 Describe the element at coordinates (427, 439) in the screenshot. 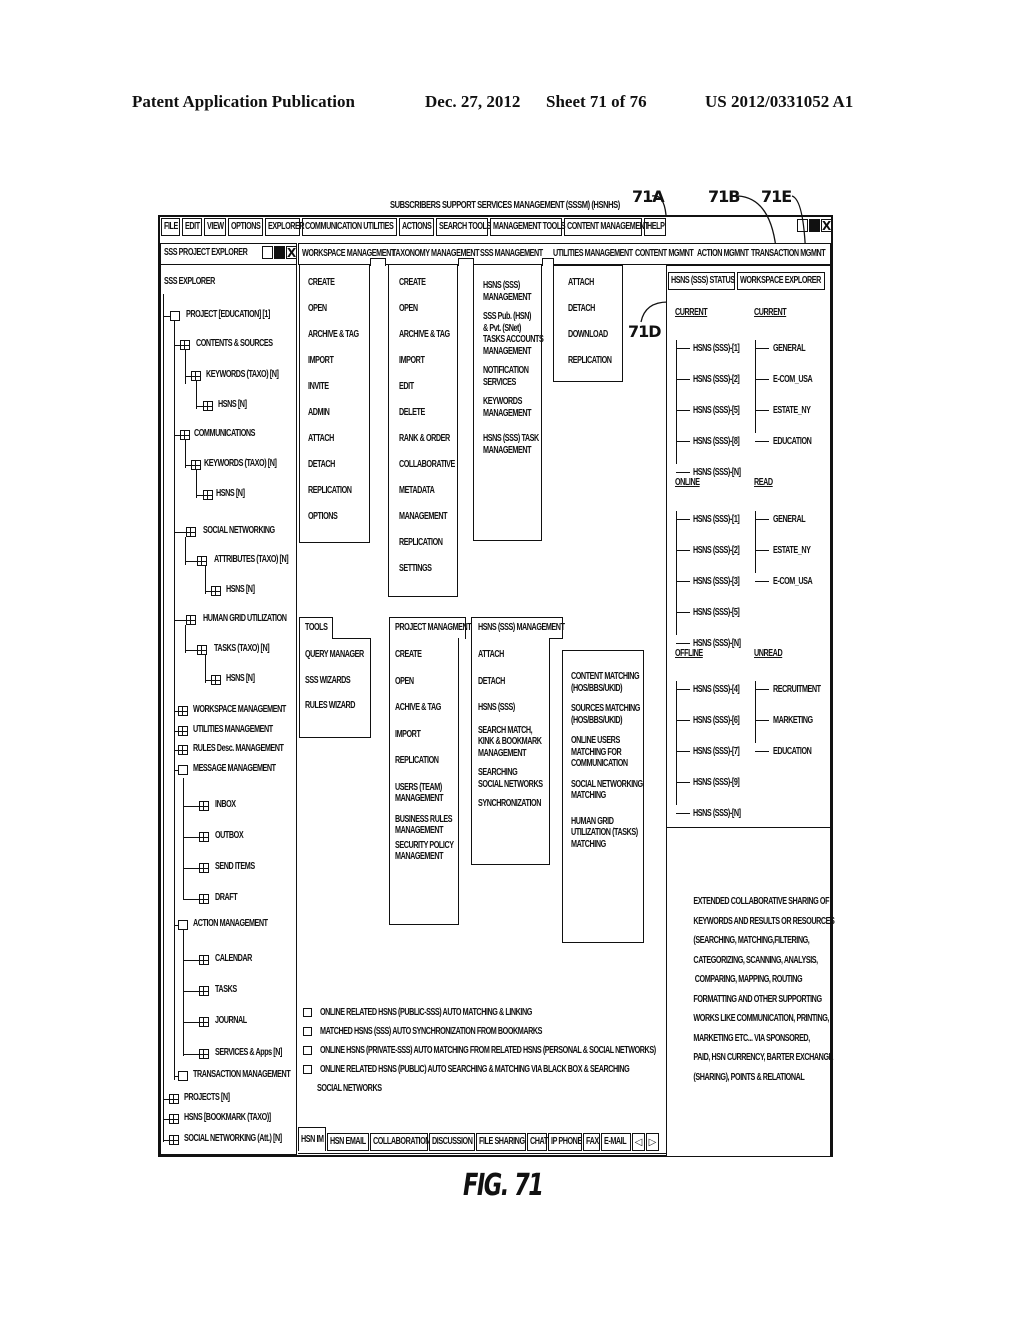

I see `menu-item: RANK & ORDER` at that location.